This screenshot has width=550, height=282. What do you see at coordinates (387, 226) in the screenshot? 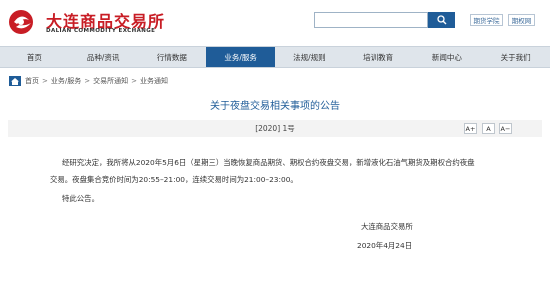
I see `signature-issuer: 大连商品交易所` at bounding box center [387, 226].